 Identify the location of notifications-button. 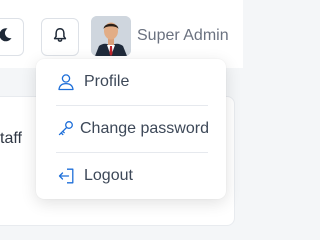
(60, 37).